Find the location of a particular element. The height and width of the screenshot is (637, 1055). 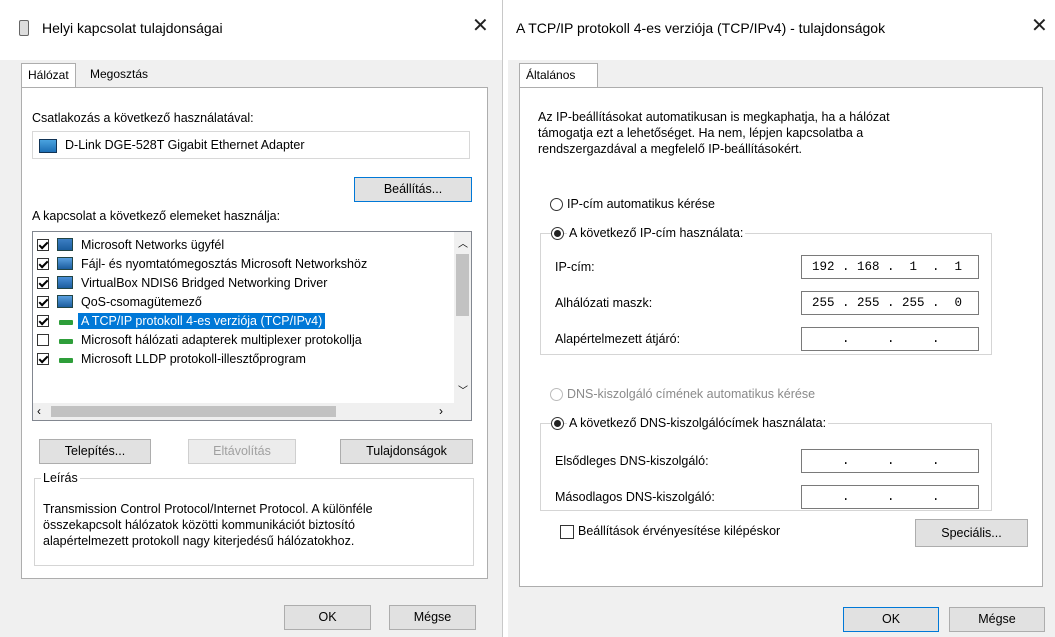

auto-ip-label: IP-cím automatikus kérése is located at coordinates (641, 204).